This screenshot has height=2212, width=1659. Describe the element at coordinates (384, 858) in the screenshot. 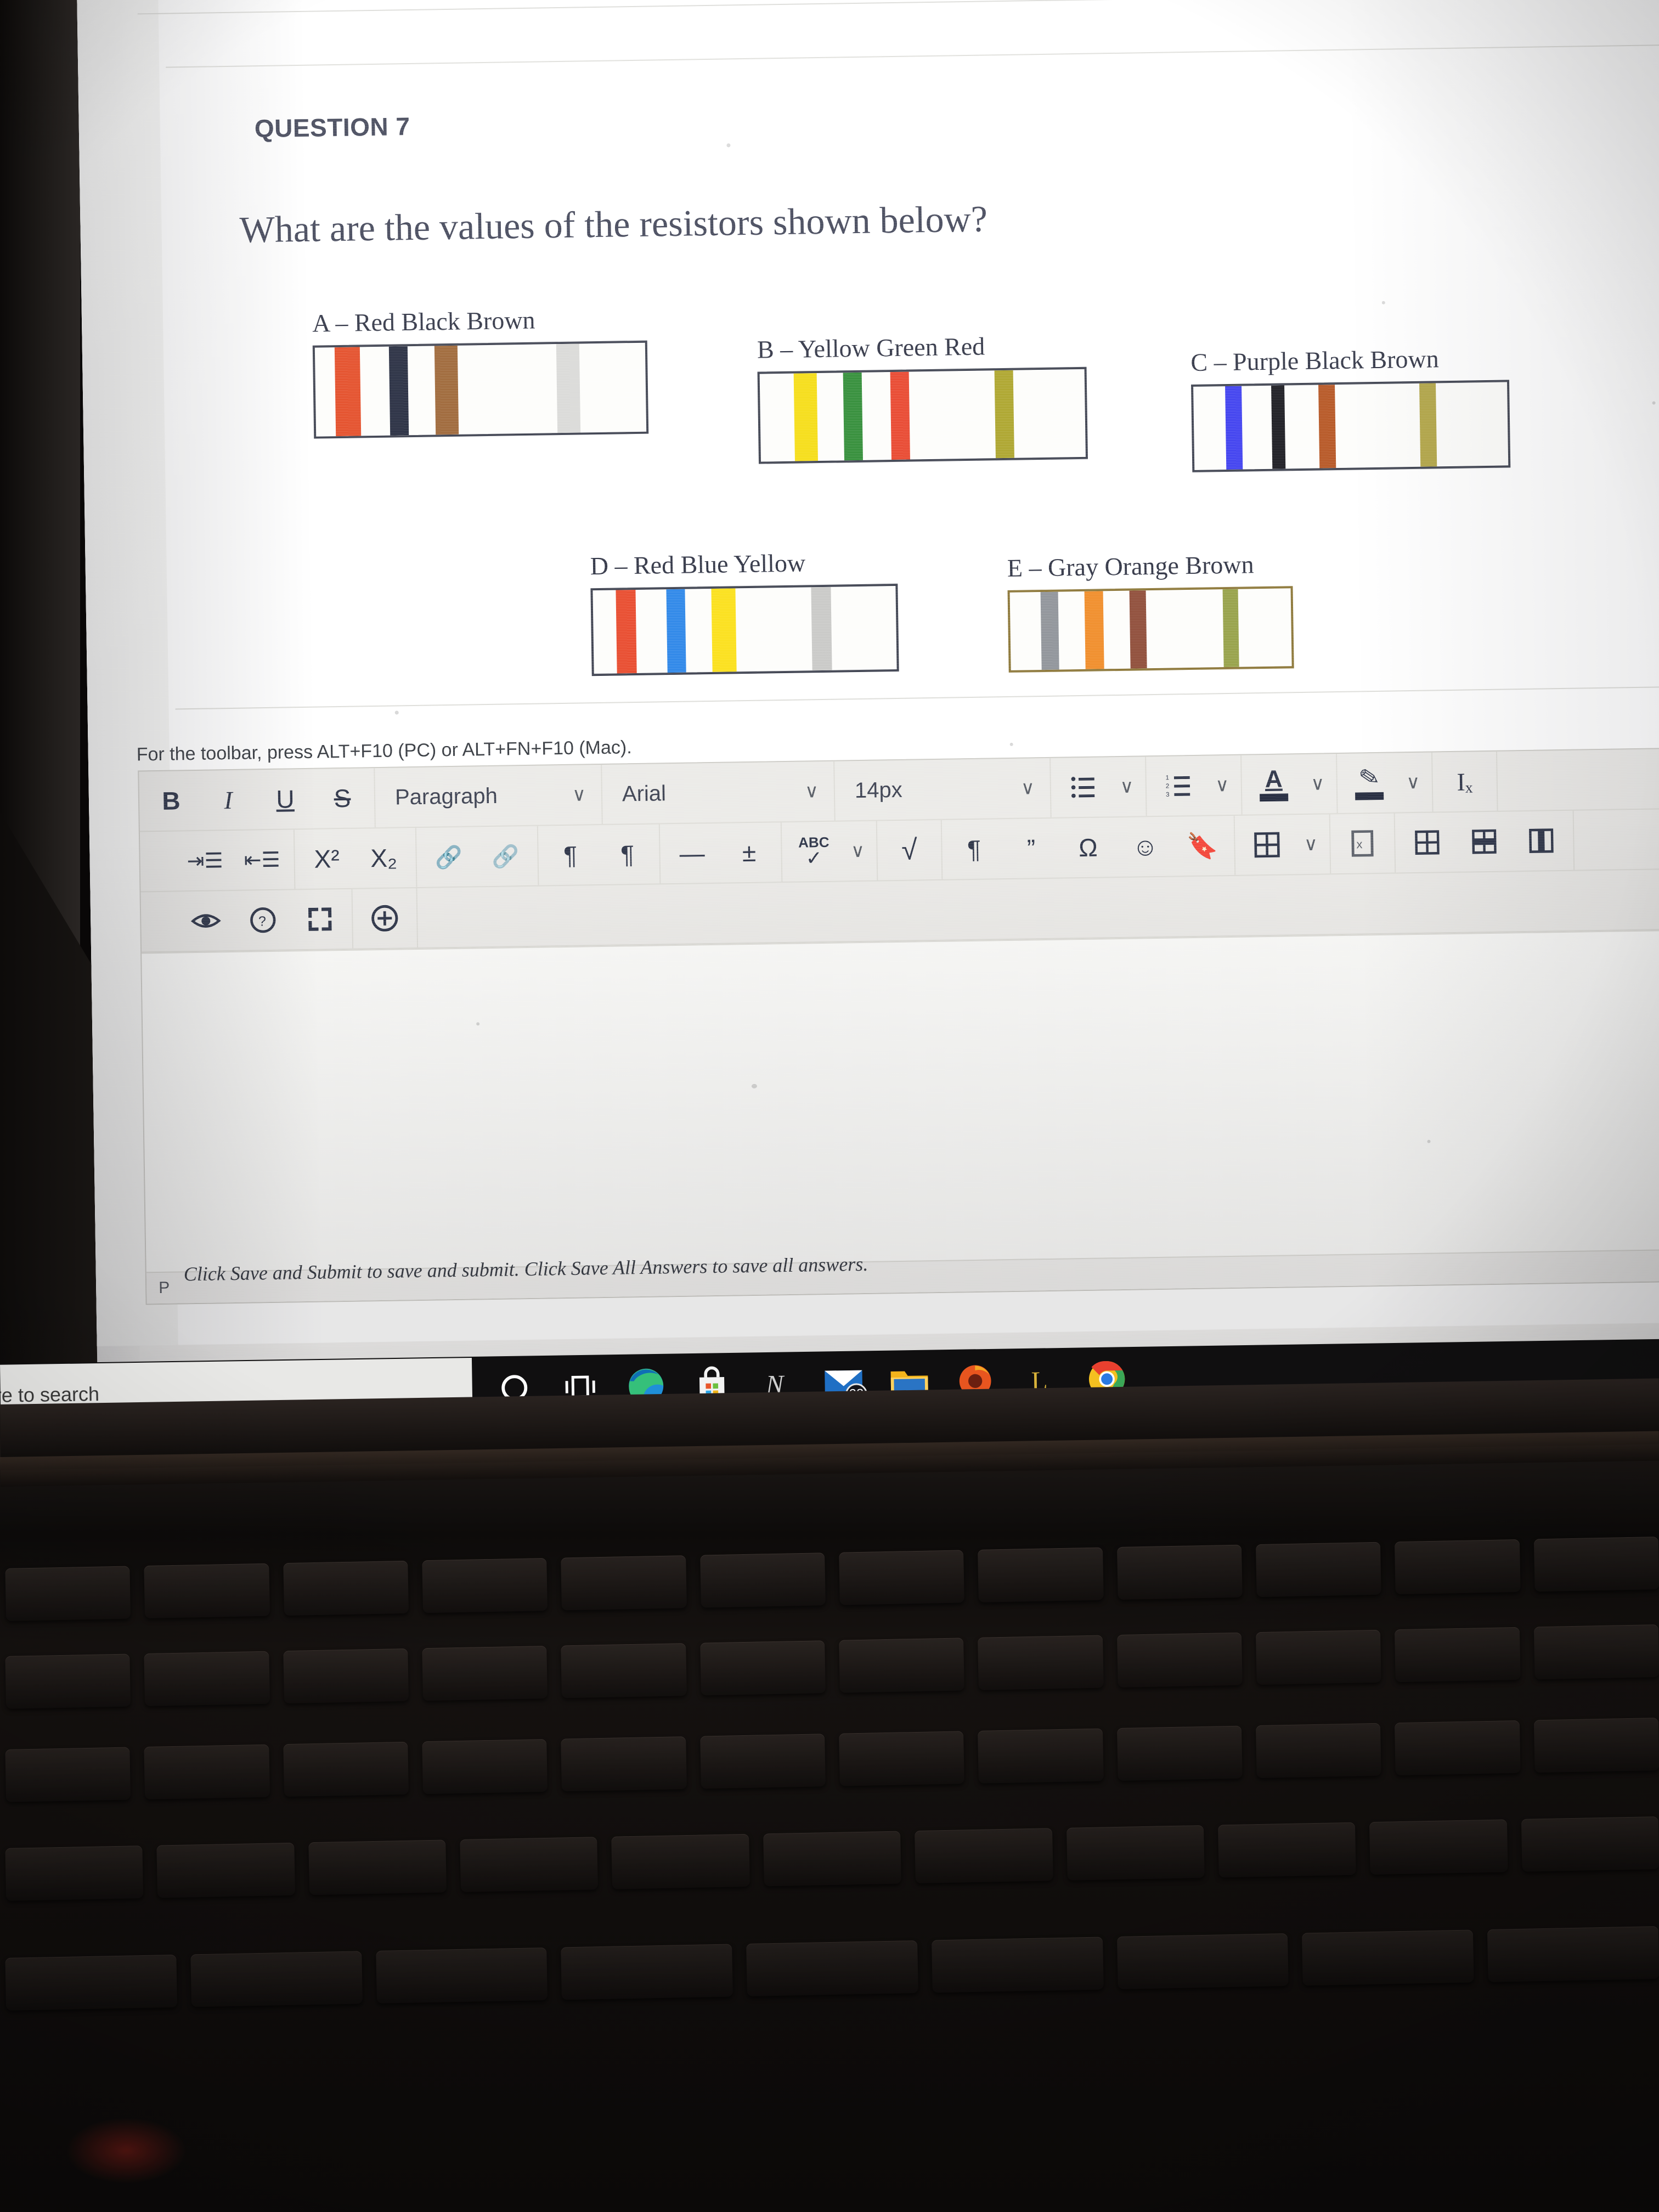

I see `subscript-icon: X₂` at that location.